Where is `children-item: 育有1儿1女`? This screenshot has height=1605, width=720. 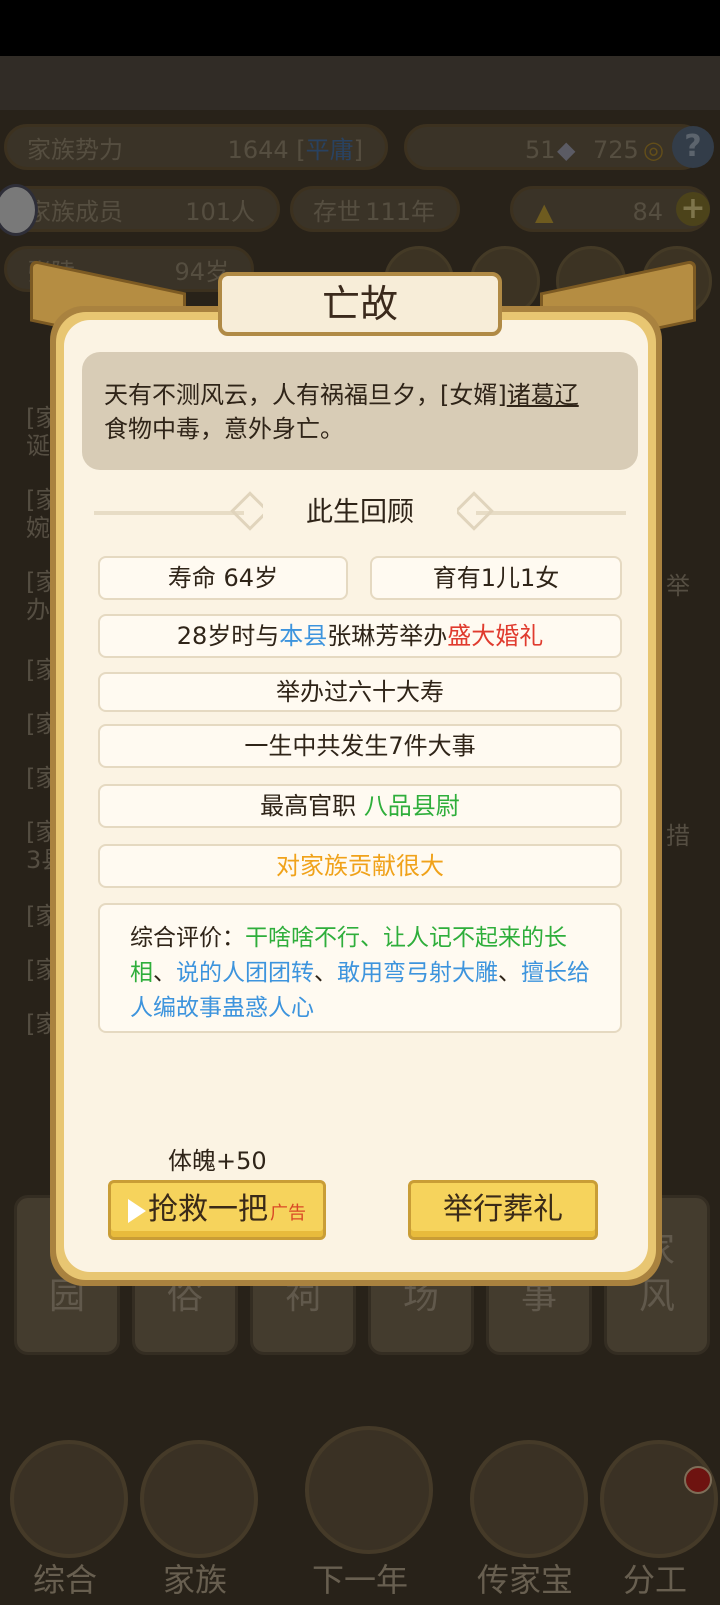 children-item: 育有1儿1女 is located at coordinates (496, 578).